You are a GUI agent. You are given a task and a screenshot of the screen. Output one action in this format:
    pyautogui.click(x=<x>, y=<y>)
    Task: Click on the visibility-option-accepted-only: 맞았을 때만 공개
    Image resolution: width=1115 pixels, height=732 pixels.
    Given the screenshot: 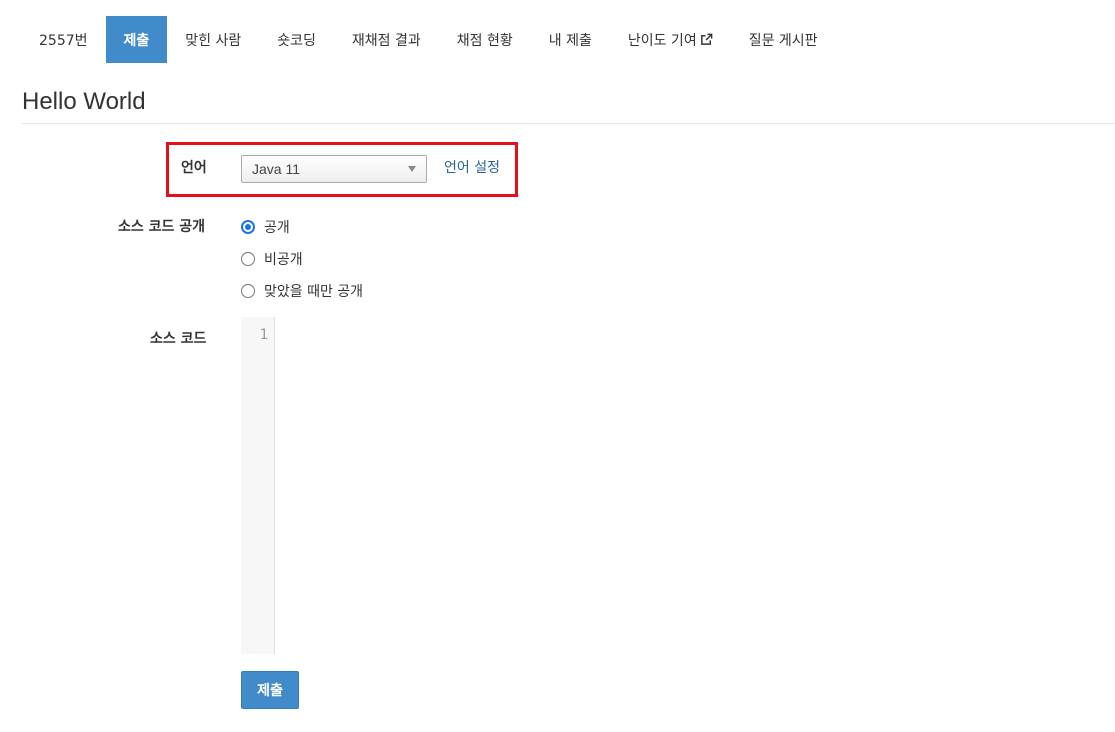 What is the action you would take?
    pyautogui.click(x=302, y=291)
    